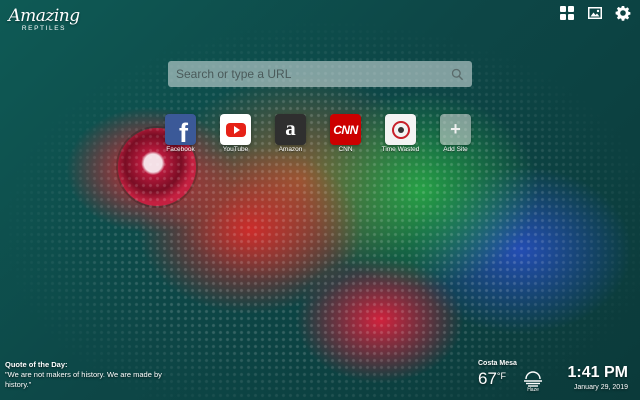  I want to click on dial-time-wasted: Time Wasted, so click(400, 133).